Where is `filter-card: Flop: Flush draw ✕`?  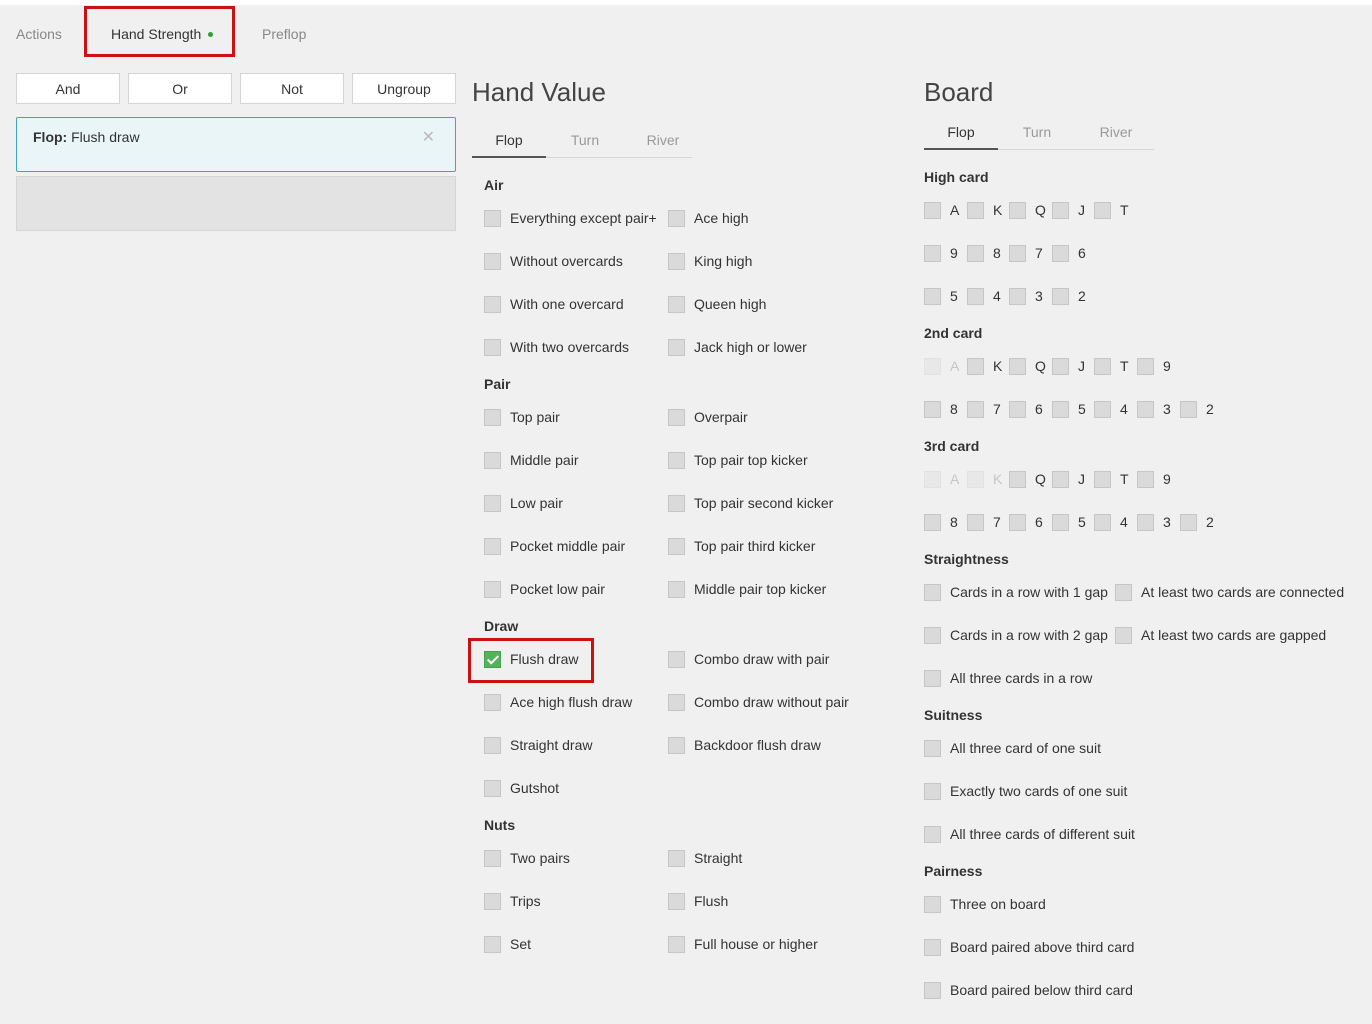
filter-card: Flop: Flush draw ✕ is located at coordinates (236, 144).